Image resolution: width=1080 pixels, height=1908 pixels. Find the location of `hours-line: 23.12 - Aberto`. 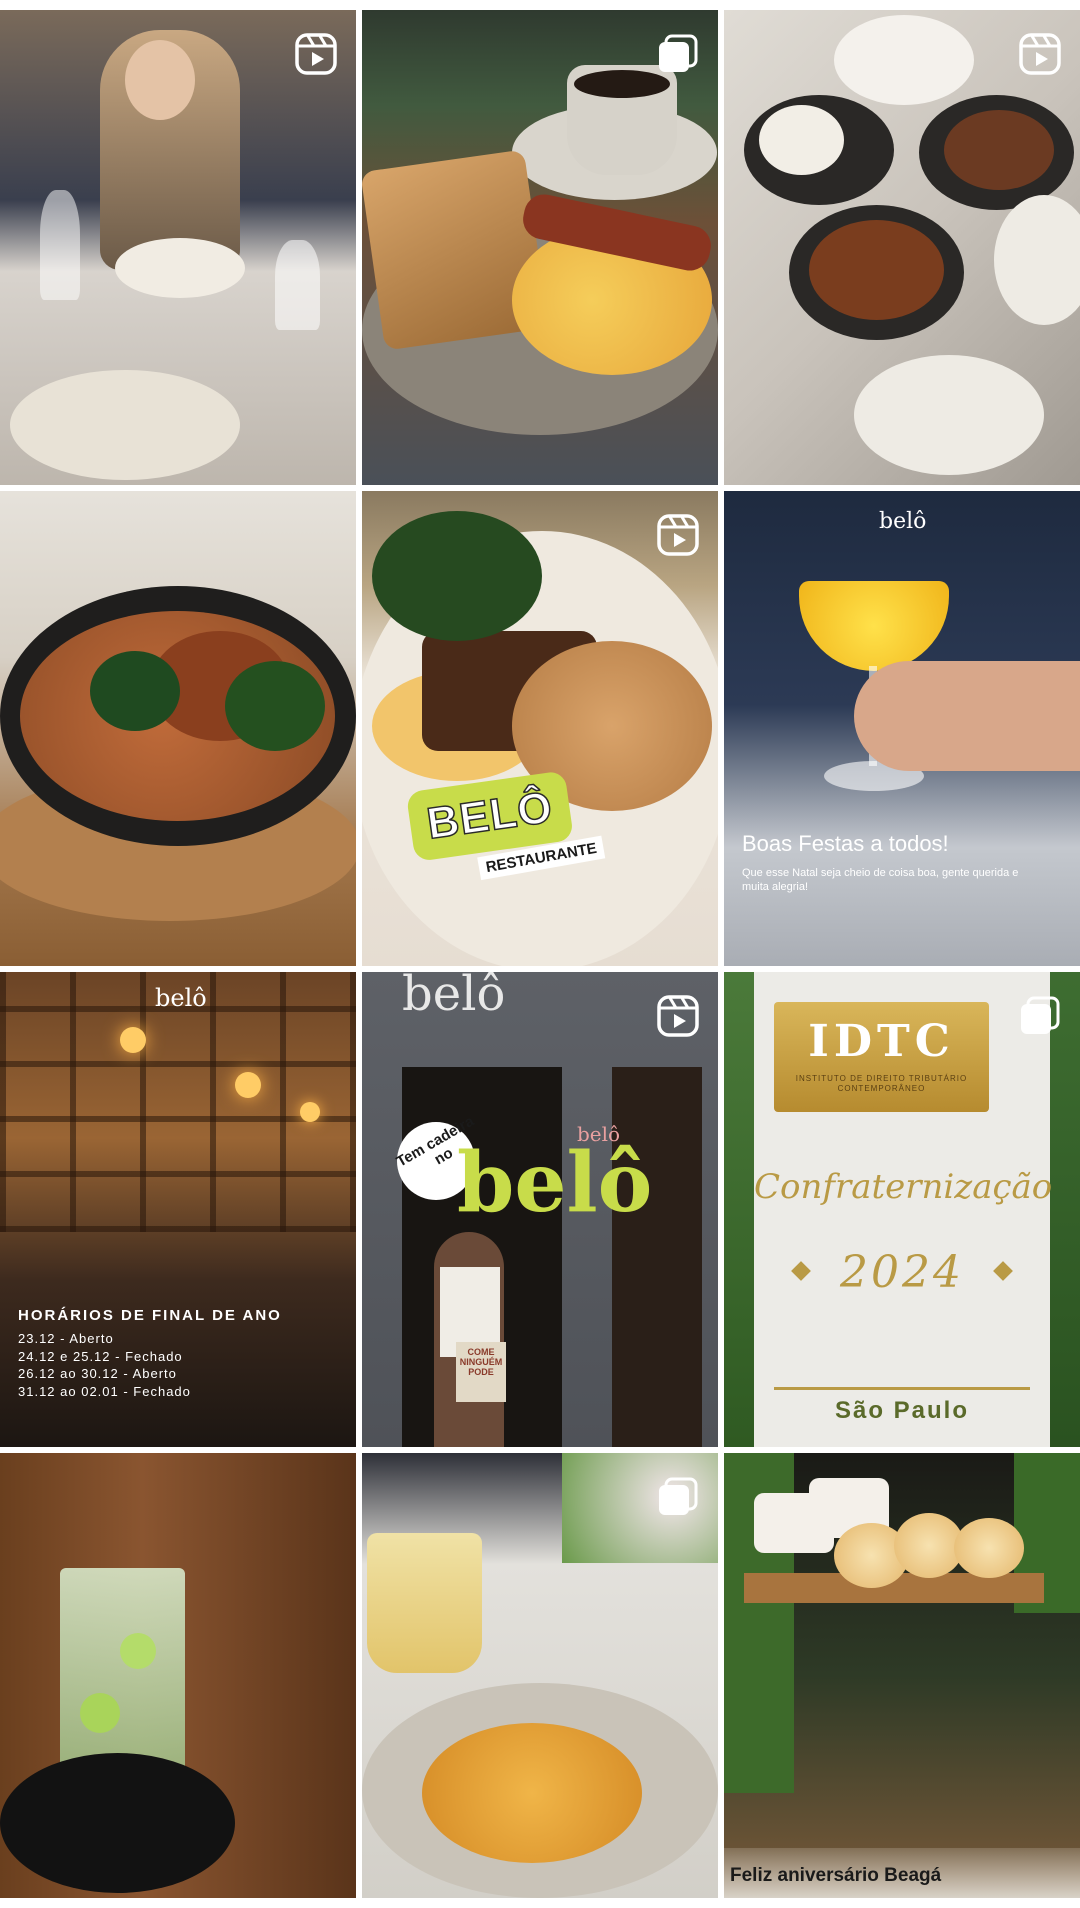

hours-line: 23.12 - Aberto is located at coordinates (66, 1338).